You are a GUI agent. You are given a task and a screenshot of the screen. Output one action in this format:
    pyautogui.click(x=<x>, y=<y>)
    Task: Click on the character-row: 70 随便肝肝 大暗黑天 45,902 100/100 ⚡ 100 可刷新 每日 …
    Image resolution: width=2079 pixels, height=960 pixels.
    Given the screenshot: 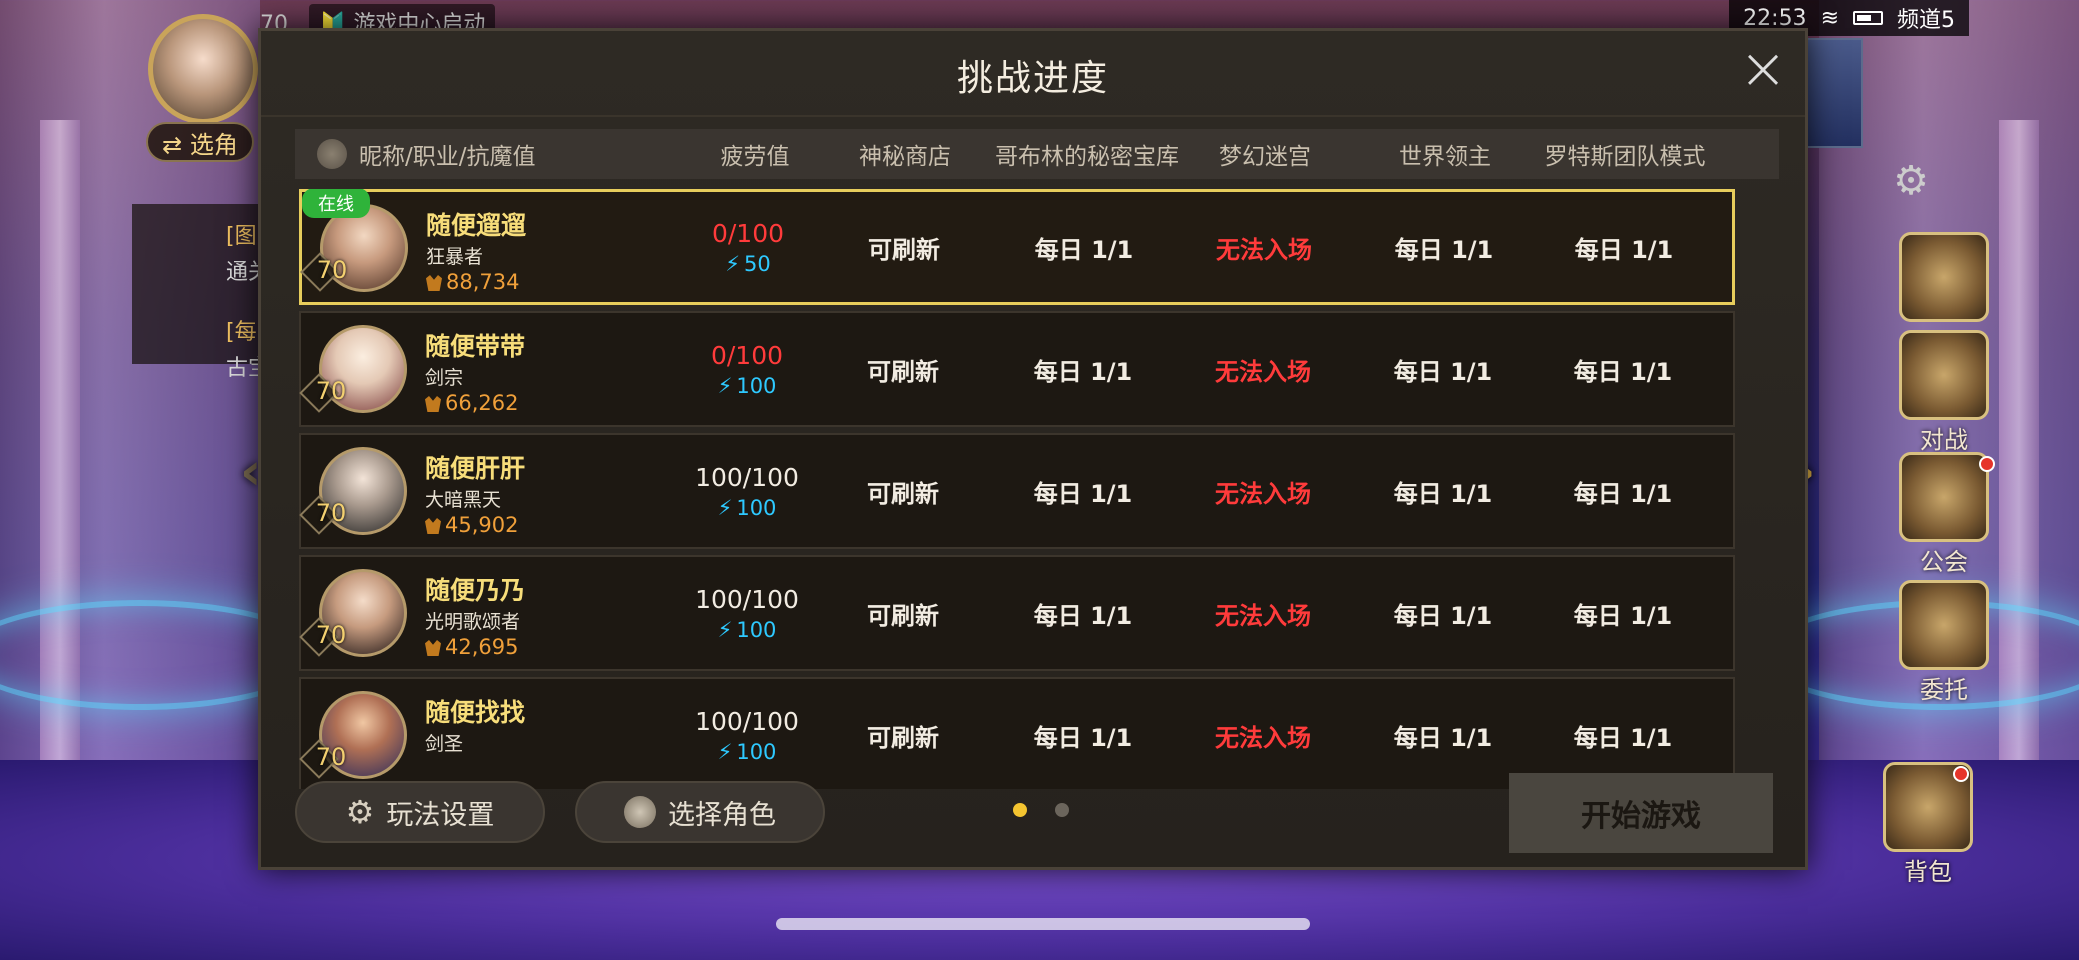 What is the action you would take?
    pyautogui.click(x=1017, y=491)
    